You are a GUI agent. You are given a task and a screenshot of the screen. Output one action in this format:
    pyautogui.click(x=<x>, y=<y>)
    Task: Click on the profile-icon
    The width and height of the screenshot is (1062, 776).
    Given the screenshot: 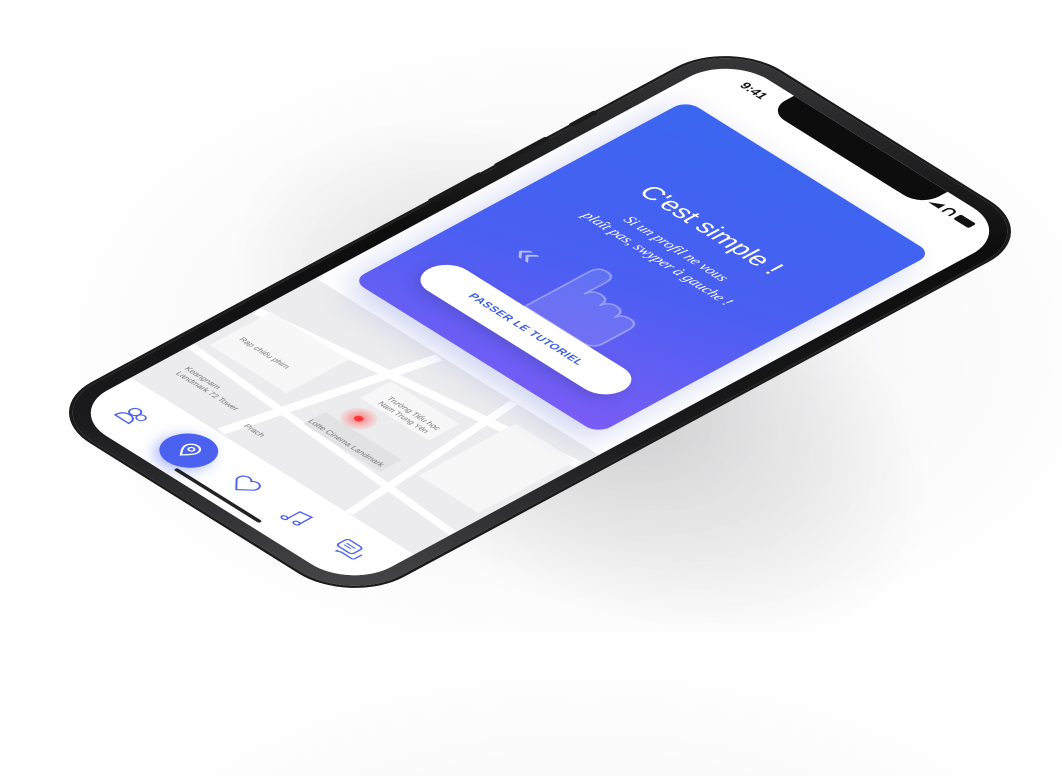 What is the action you would take?
    pyautogui.click(x=131, y=416)
    